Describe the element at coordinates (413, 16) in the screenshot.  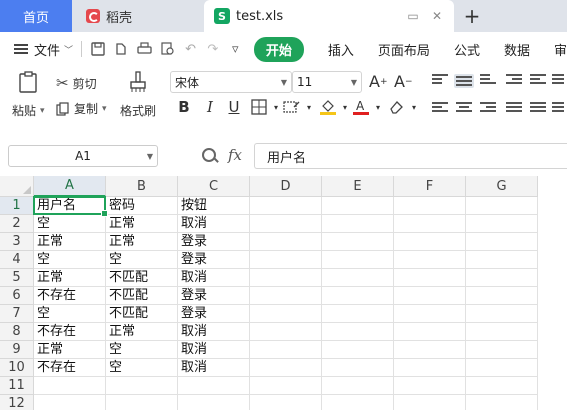
I see `window-restore-icon: ▭` at that location.